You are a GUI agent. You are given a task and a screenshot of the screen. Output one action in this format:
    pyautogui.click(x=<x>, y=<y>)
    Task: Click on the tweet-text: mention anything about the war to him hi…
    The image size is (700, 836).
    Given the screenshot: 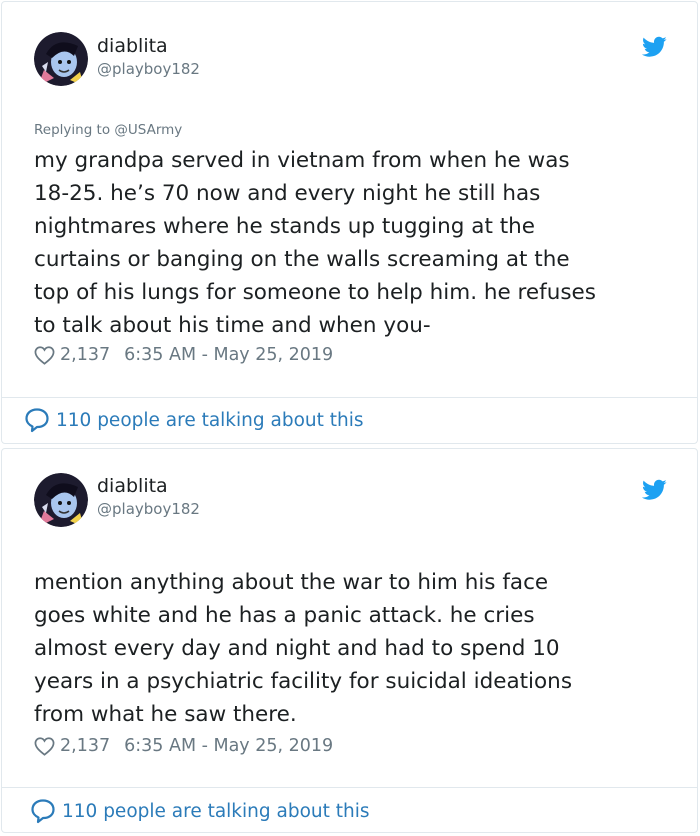 What is the action you would take?
    pyautogui.click(x=303, y=648)
    